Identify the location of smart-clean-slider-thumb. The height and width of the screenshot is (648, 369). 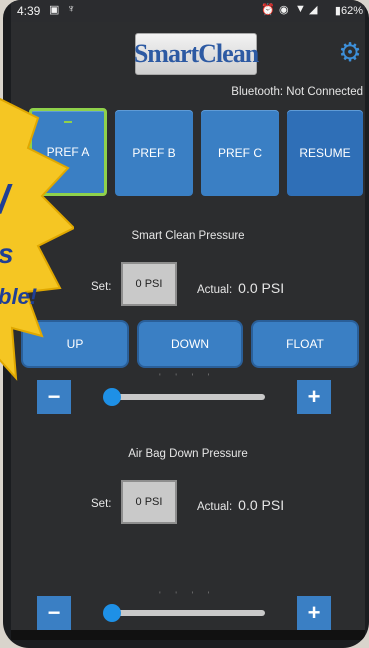
(112, 397).